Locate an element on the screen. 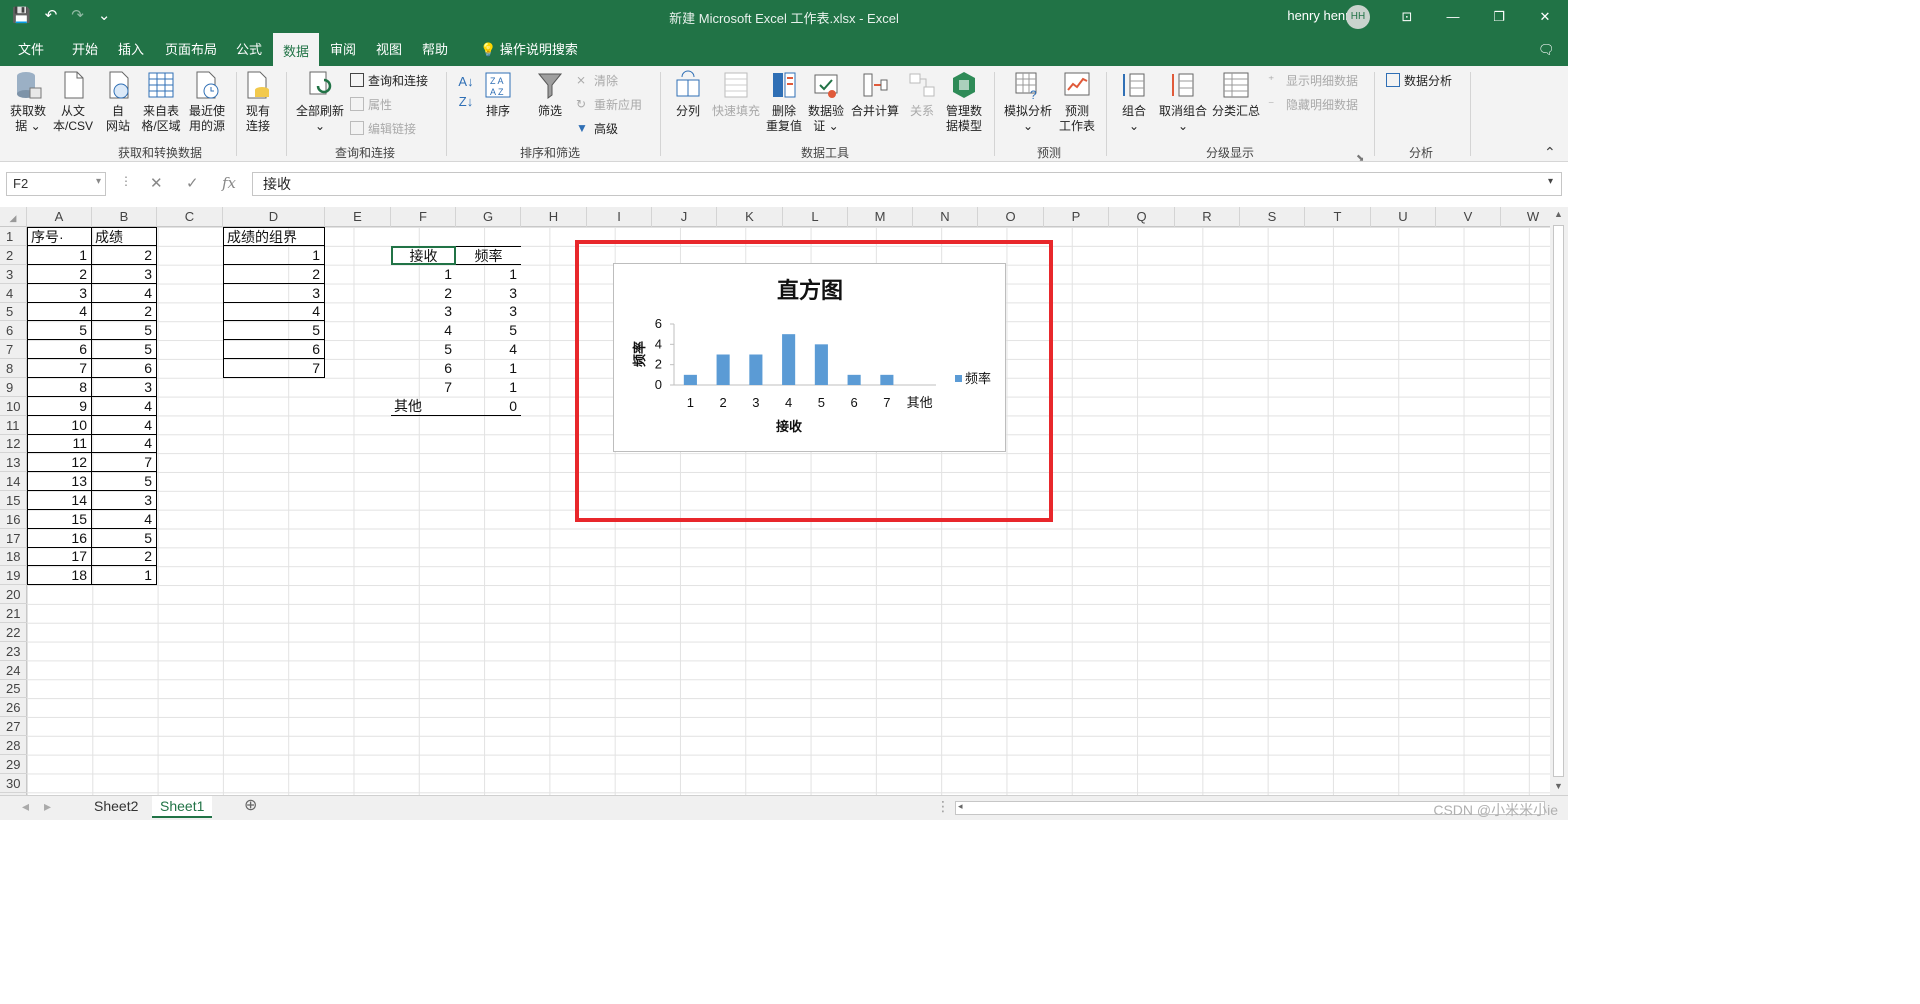 This screenshot has width=1920, height=1004. bin-cell: 4 is located at coordinates (274, 312).